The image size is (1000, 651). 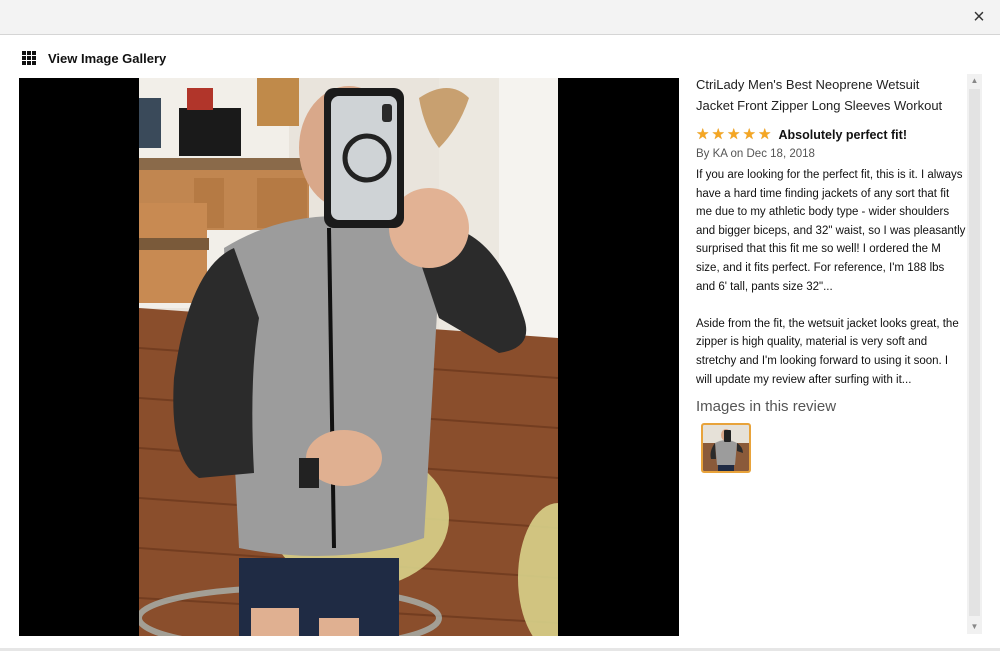 What do you see at coordinates (726, 448) in the screenshot?
I see `review-image-thumbnail` at bounding box center [726, 448].